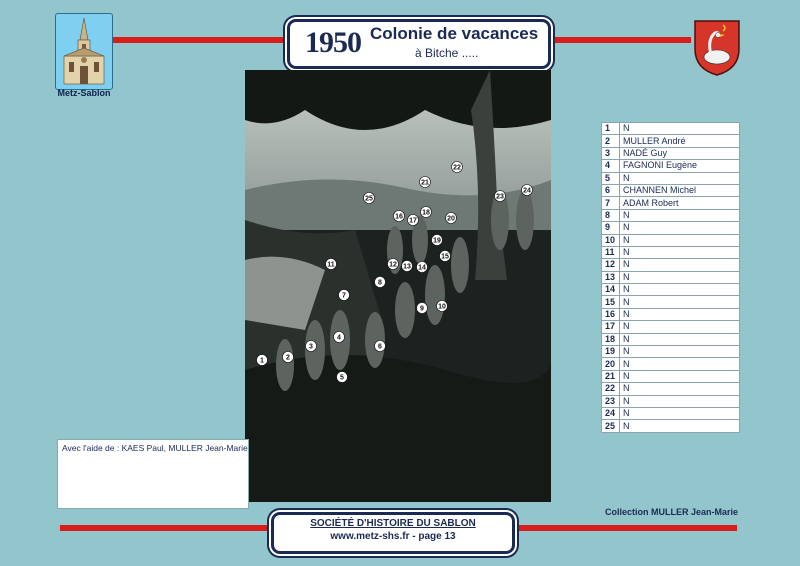 This screenshot has height=566, width=800. I want to click on title-year: 1950, so click(333, 42).